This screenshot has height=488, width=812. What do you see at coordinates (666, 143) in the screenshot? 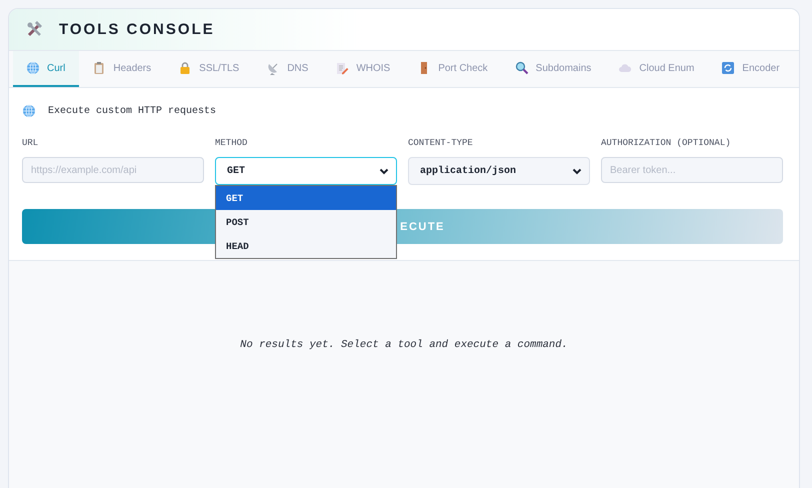
I see `field-label: AUTHORIZATION (OPTIONAL)` at bounding box center [666, 143].